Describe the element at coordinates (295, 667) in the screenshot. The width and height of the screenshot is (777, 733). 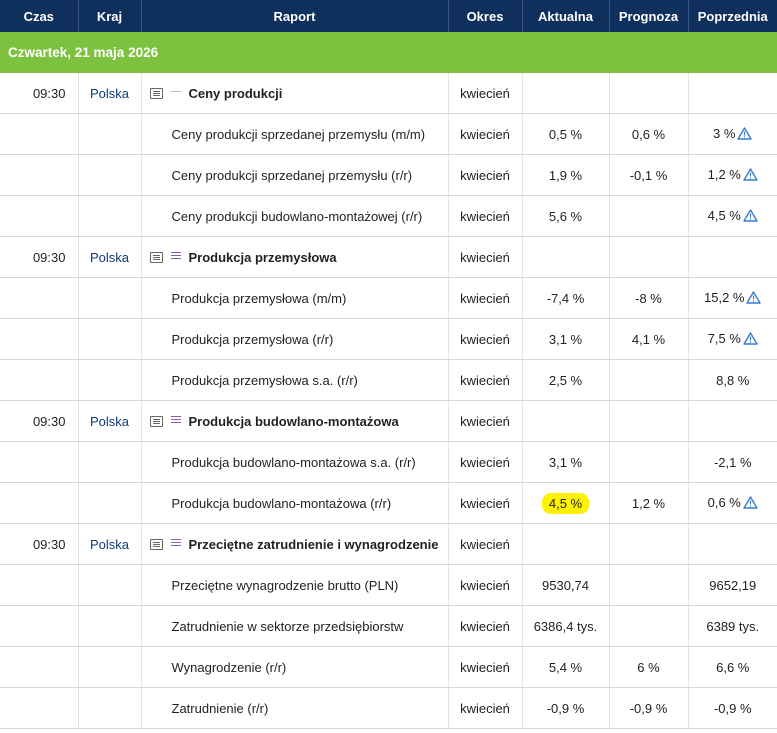
I see `report-name: Wynagrodzenie (r/r)` at that location.